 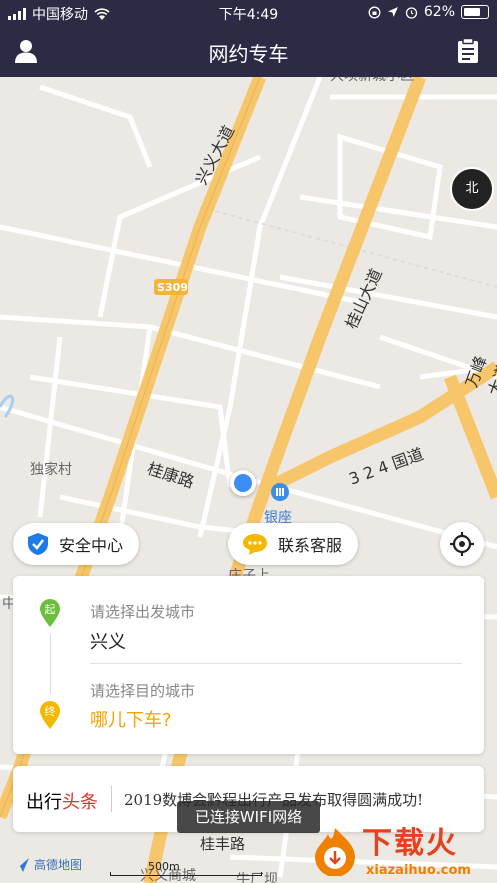 What do you see at coordinates (248, 12) in the screenshot?
I see `status-bar: 中国移动 下午4:49 62%` at bounding box center [248, 12].